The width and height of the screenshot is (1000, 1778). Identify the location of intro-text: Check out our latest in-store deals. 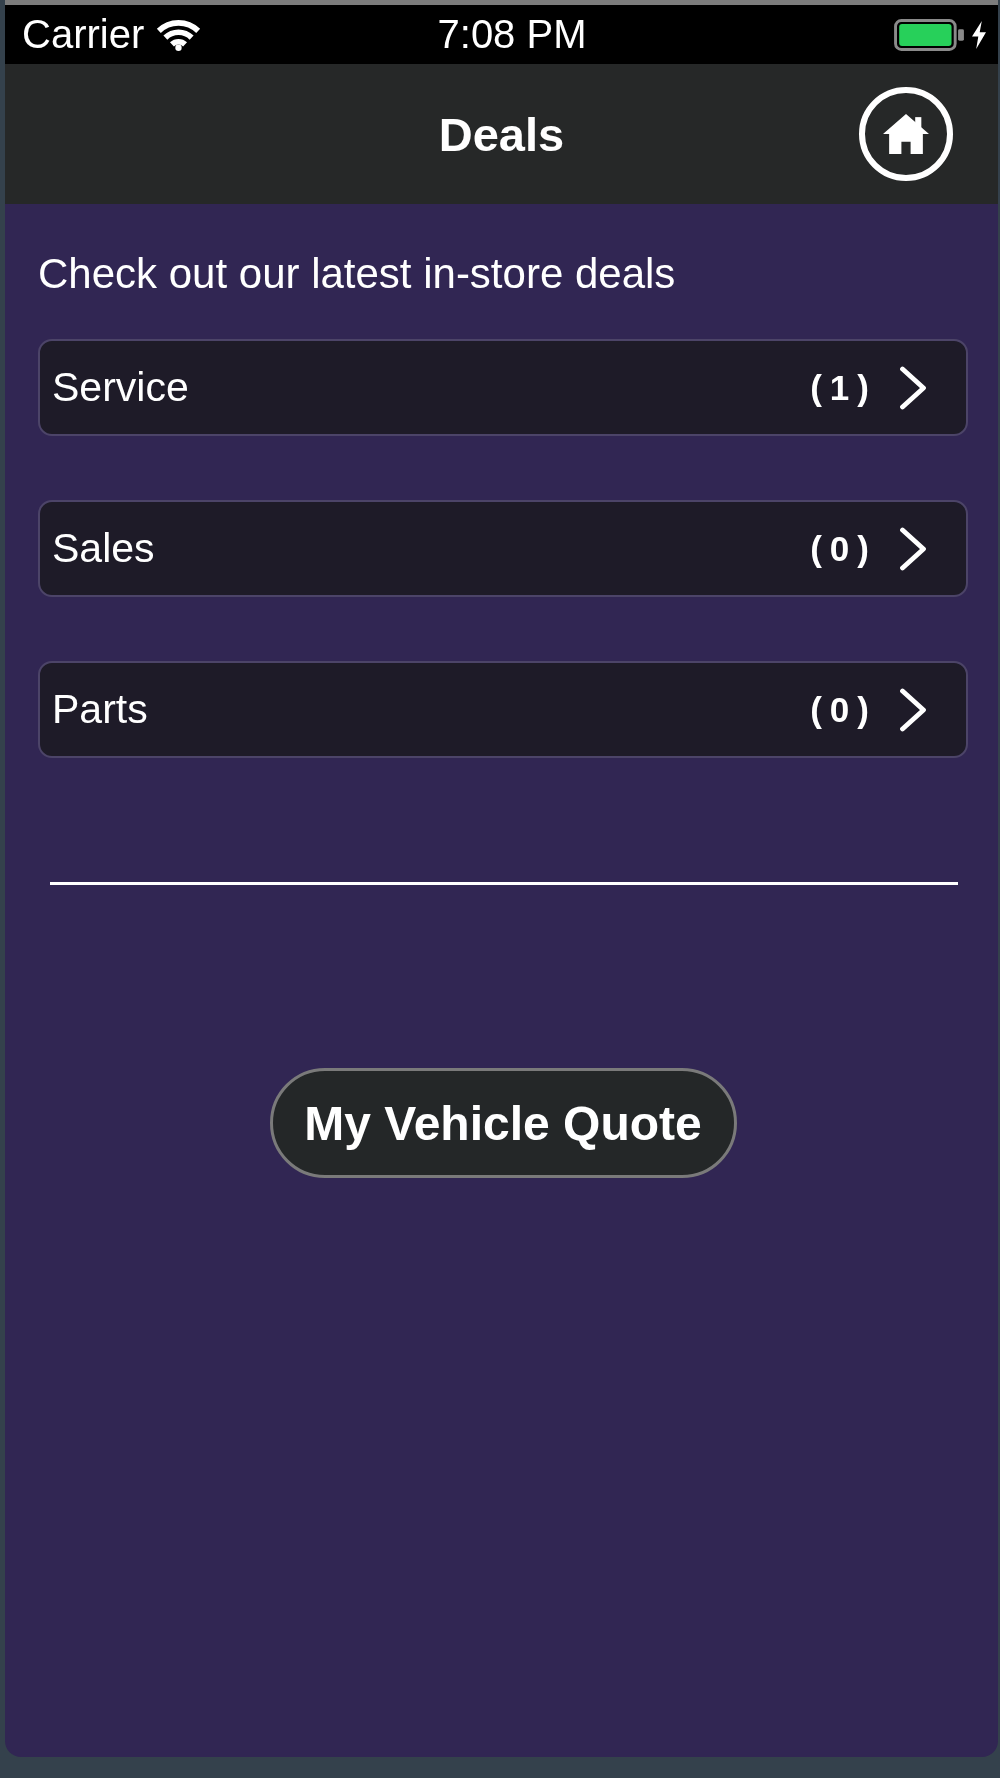
(357, 274).